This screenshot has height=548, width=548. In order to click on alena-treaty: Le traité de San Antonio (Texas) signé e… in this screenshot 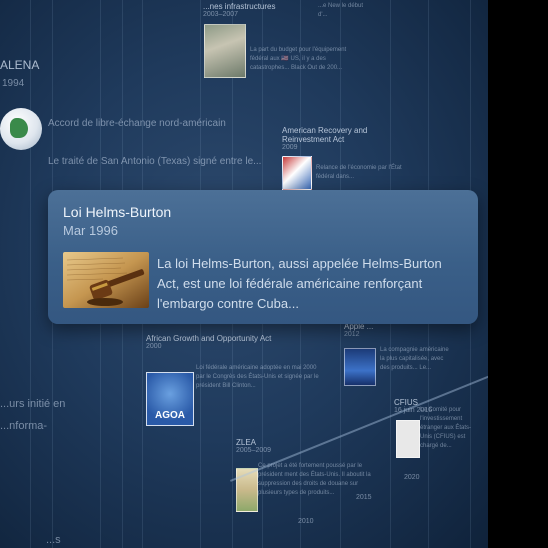, I will do `click(155, 161)`.